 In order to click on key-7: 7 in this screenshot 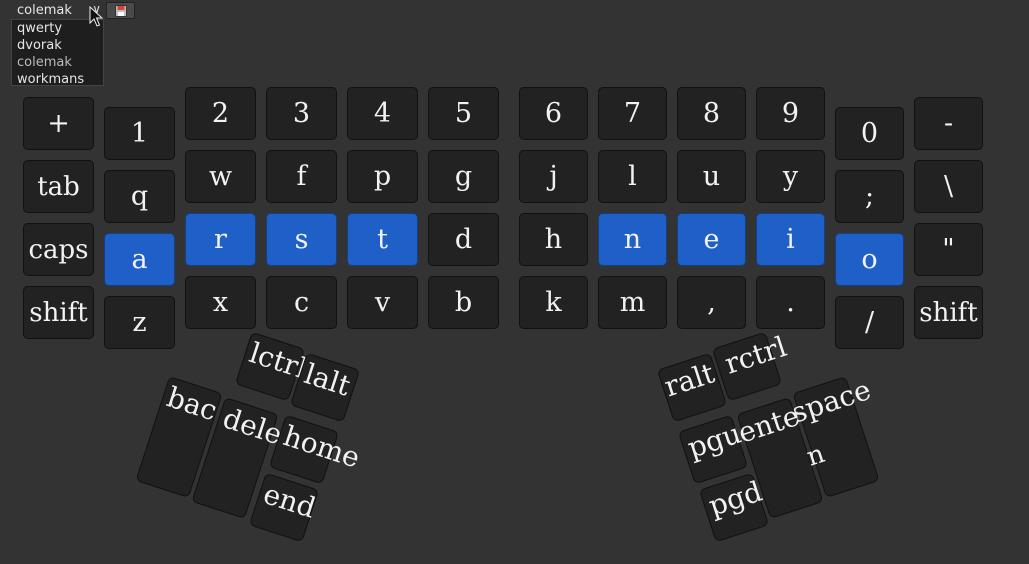, I will do `click(632, 113)`.